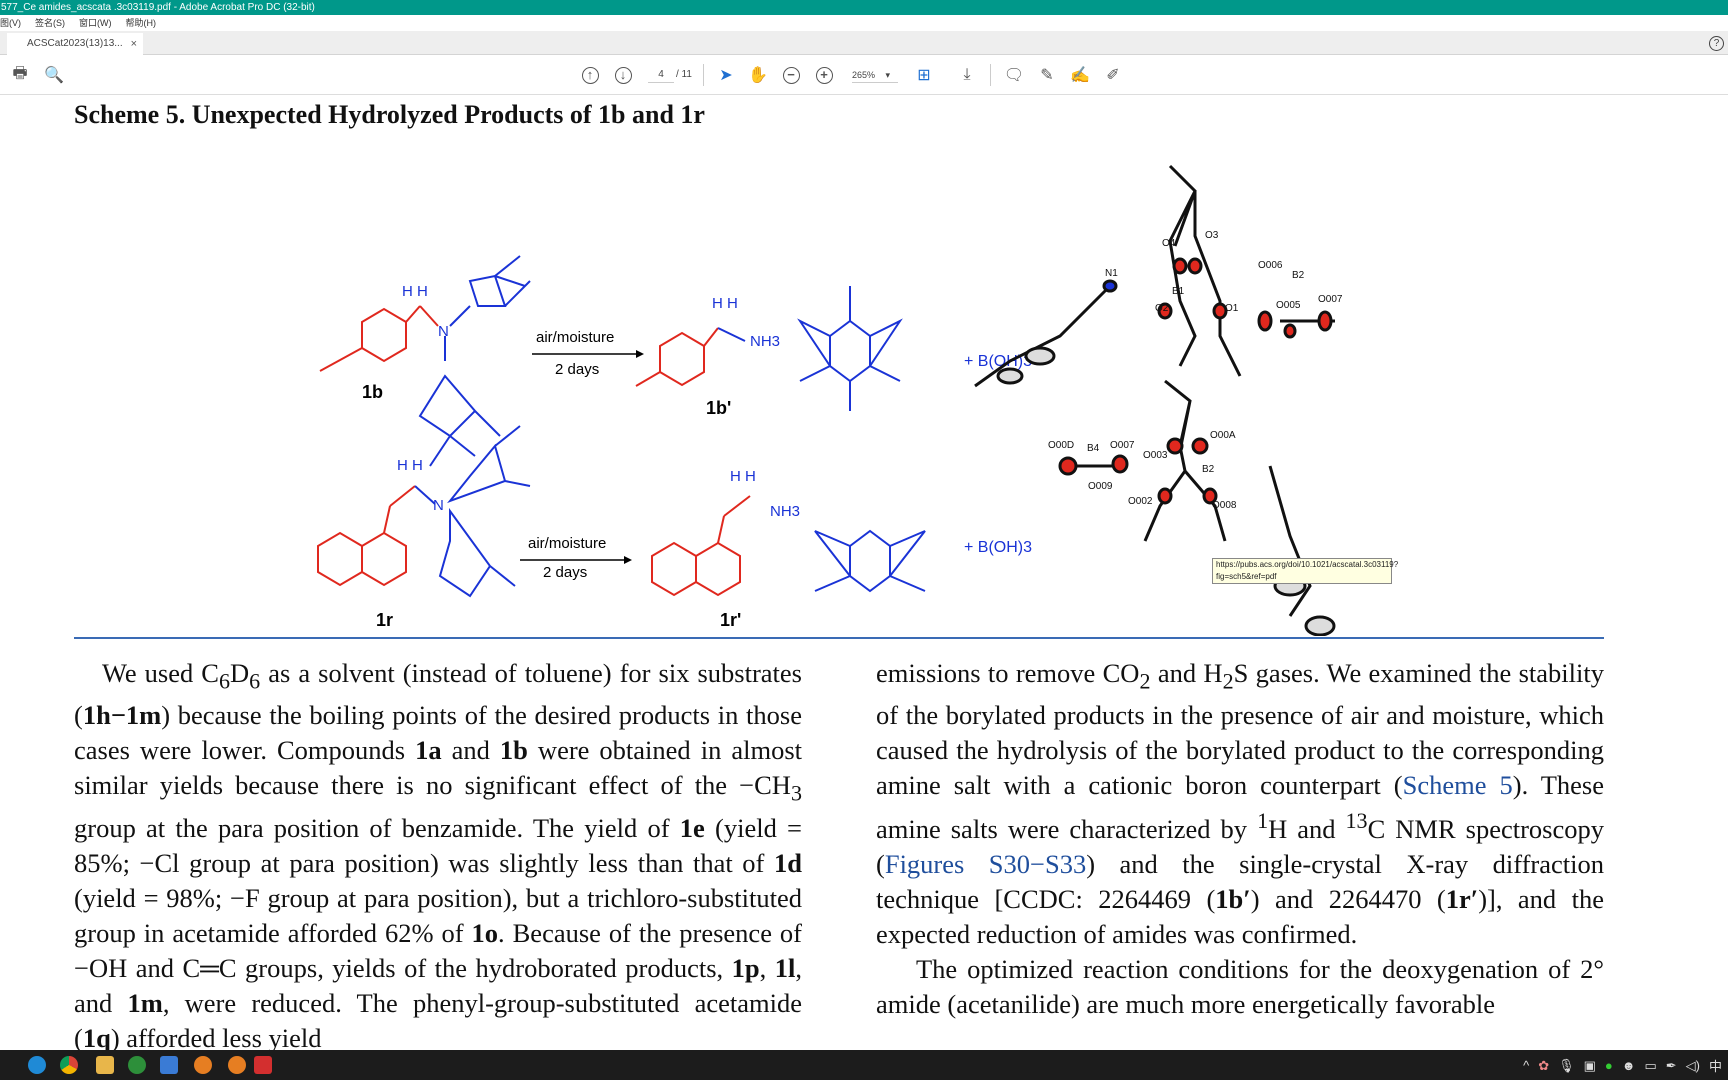 The width and height of the screenshot is (1728, 1080). What do you see at coordinates (1270, 265) in the screenshot?
I see `svg-text: O006` at bounding box center [1270, 265].